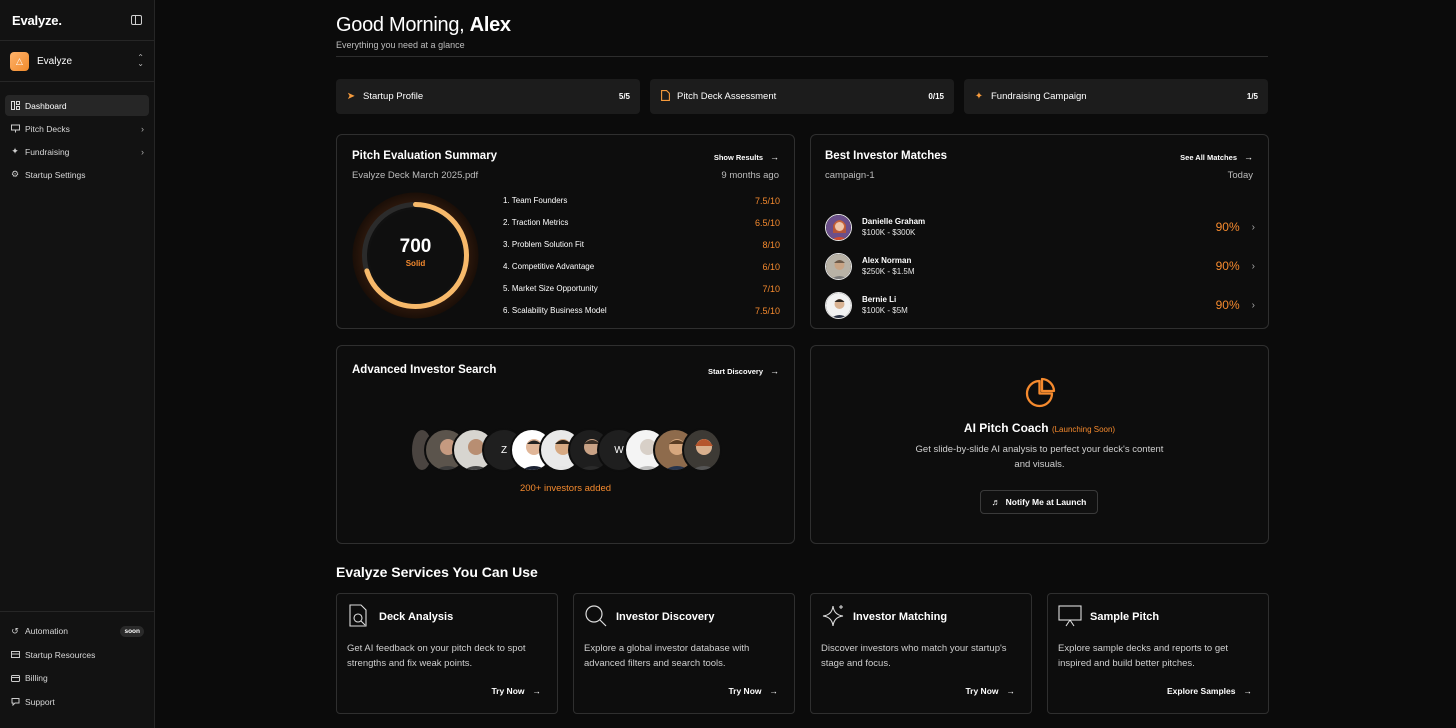 The image size is (1456, 728). Describe the element at coordinates (1040, 305) in the screenshot. I see `investor-row: Bernie Li $100K - $5M 90% ›` at that location.